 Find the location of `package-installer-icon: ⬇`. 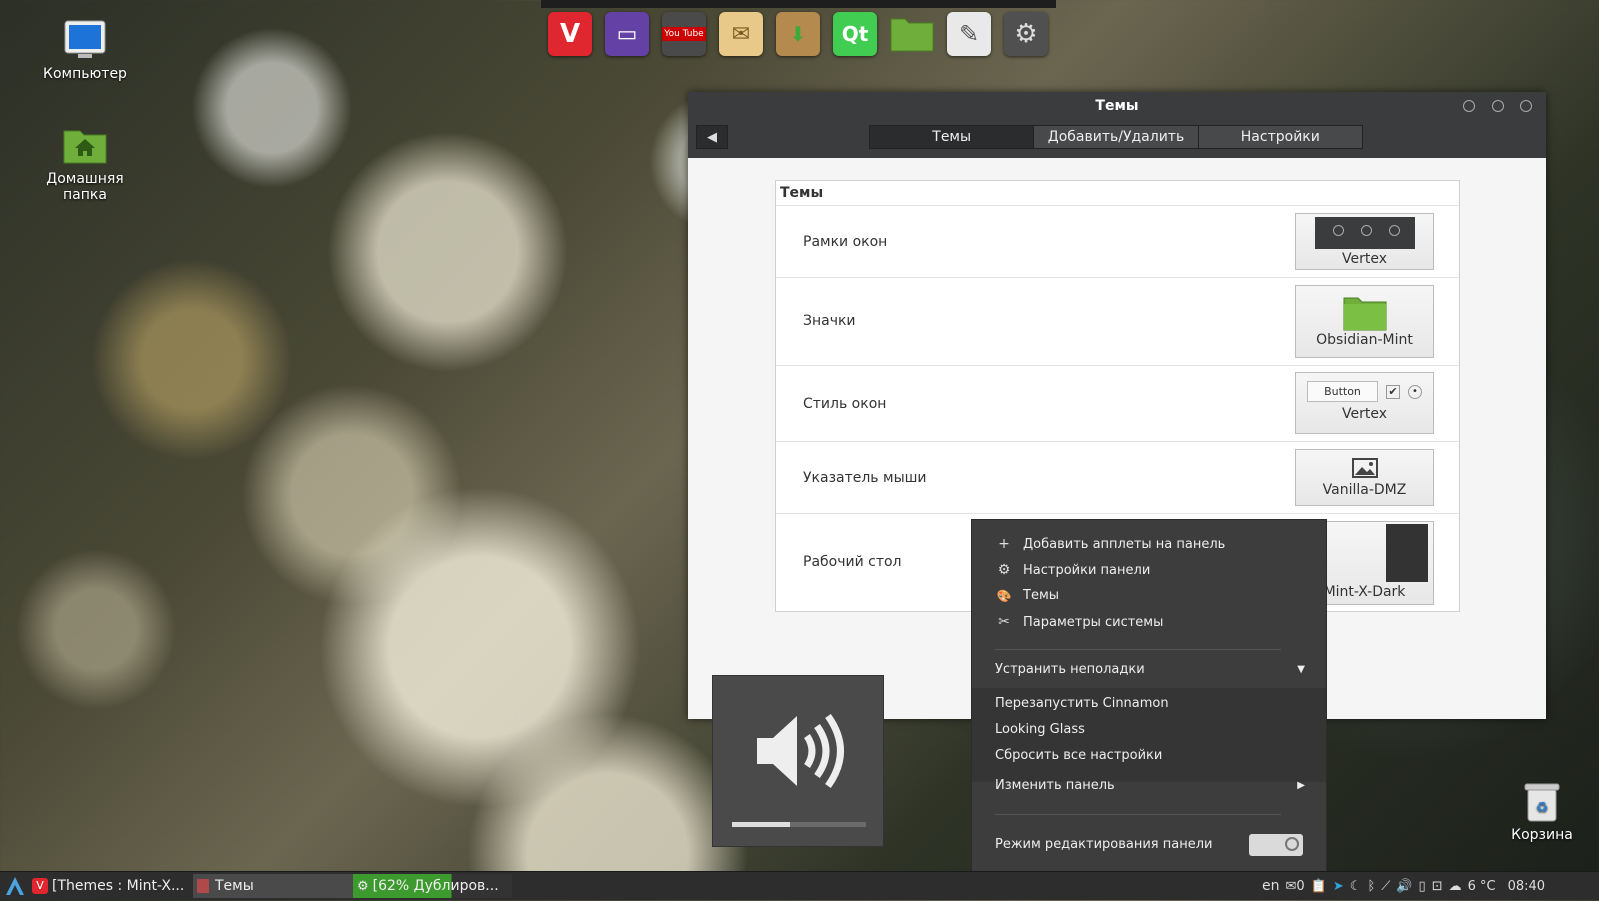

package-installer-icon: ⬇ is located at coordinates (798, 34).